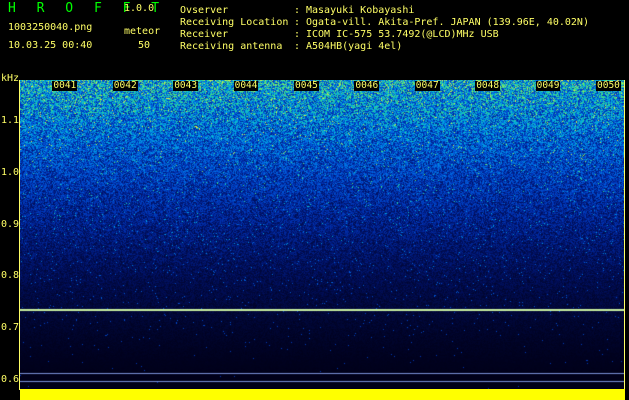  Describe the element at coordinates (297, 34) in the screenshot. I see `receiver-colon: :` at that location.